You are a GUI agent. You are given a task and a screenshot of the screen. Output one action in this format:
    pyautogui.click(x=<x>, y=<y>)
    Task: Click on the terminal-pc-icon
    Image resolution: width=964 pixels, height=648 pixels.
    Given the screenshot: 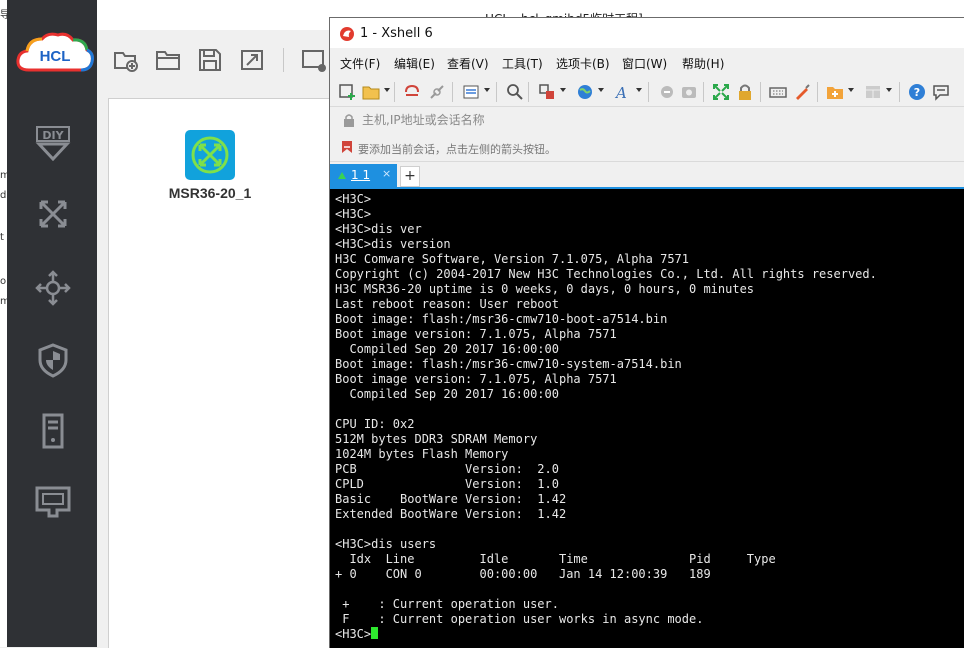 What is the action you would take?
    pyautogui.click(x=53, y=502)
    